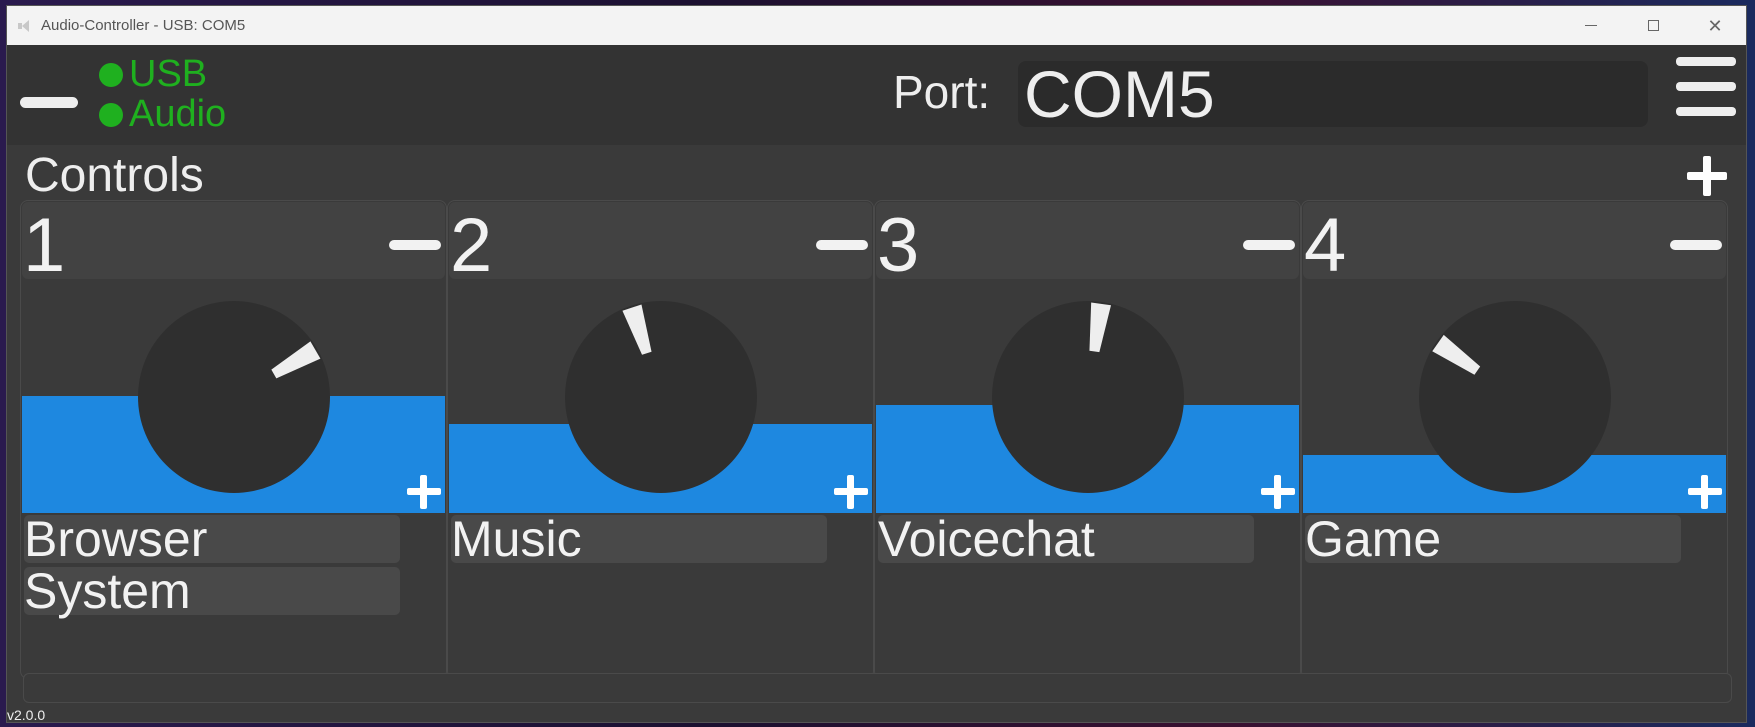 The height and width of the screenshot is (727, 1755). Describe the element at coordinates (1333, 94) in the screenshot. I see `port-input: COM5` at that location.